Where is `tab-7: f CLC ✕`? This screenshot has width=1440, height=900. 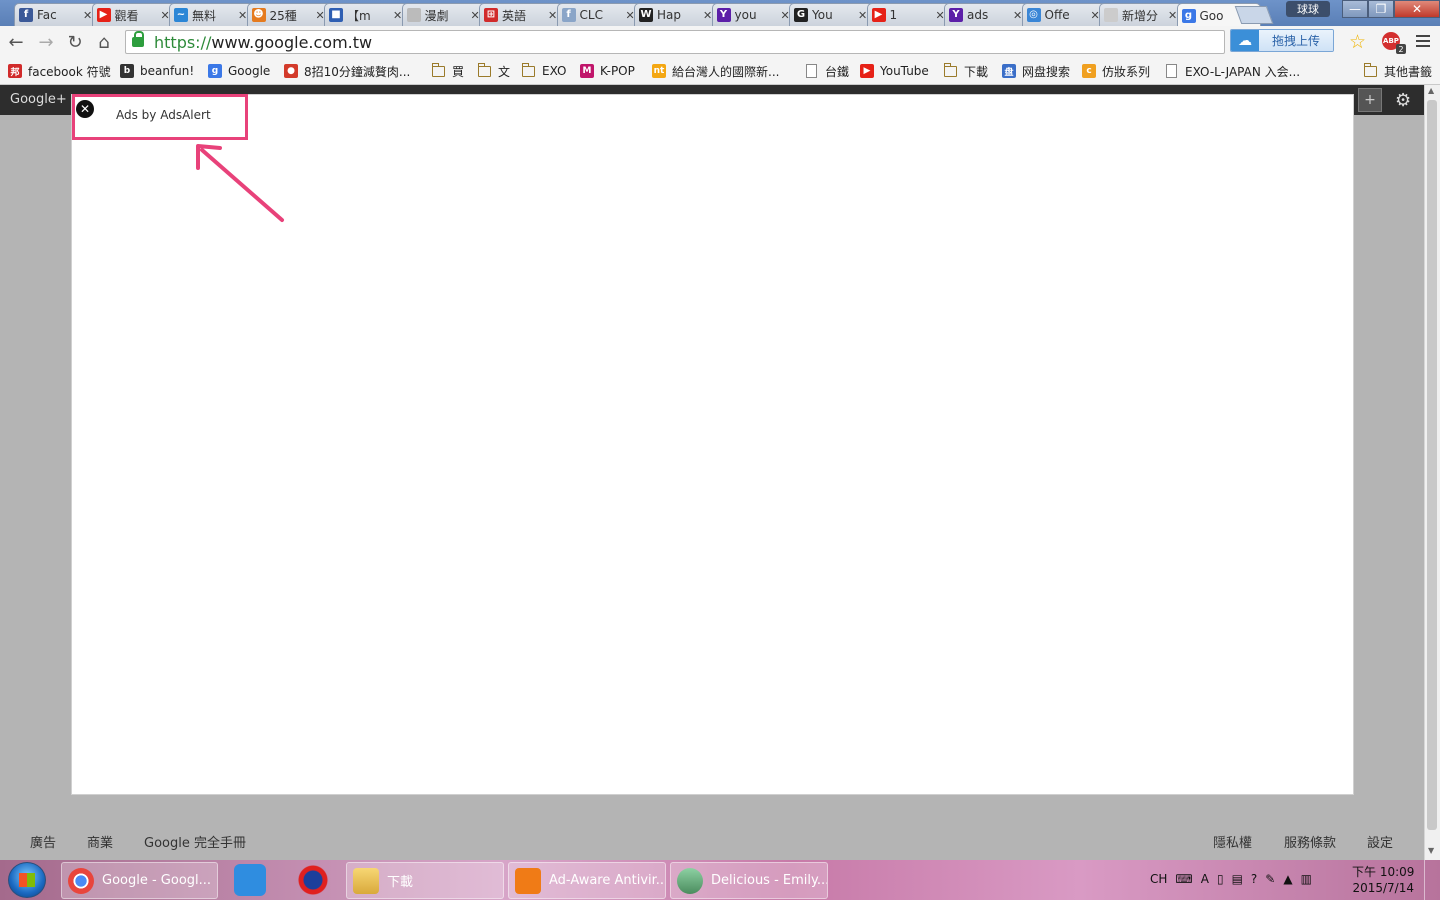 tab-7: f CLC ✕ is located at coordinates (598, 14).